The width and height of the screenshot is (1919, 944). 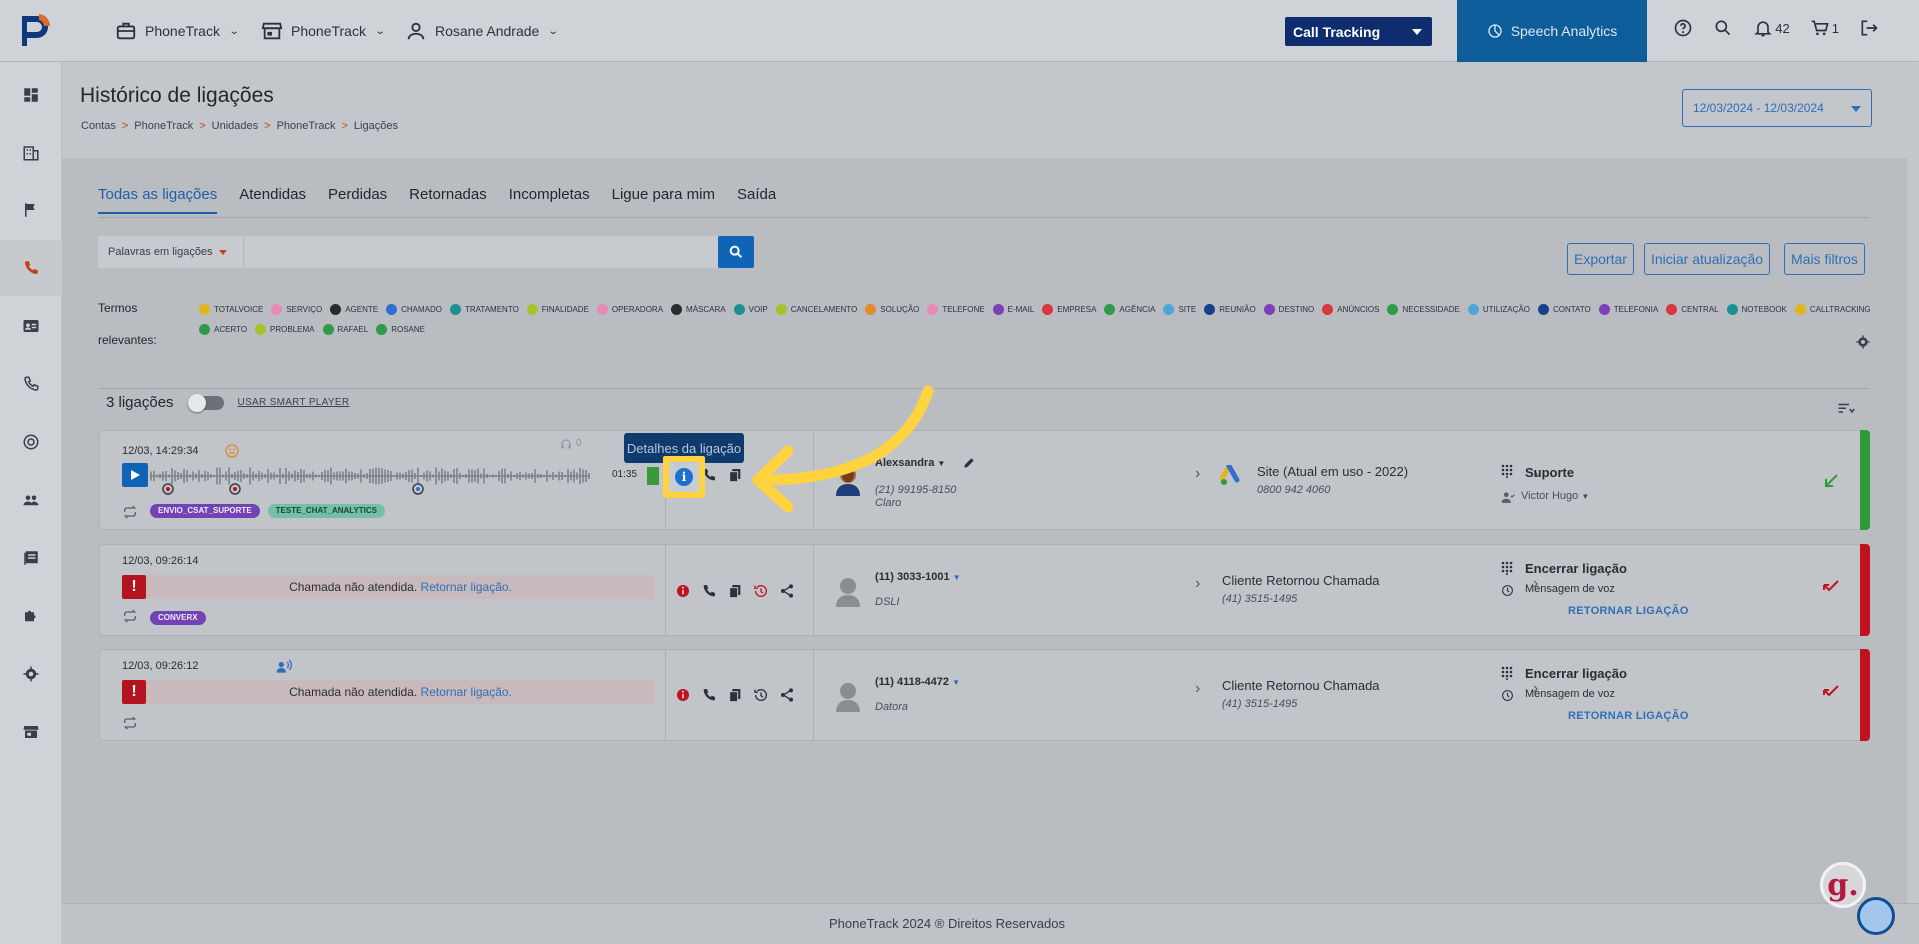 I want to click on sidebar-item-calls, so click(x=31, y=268).